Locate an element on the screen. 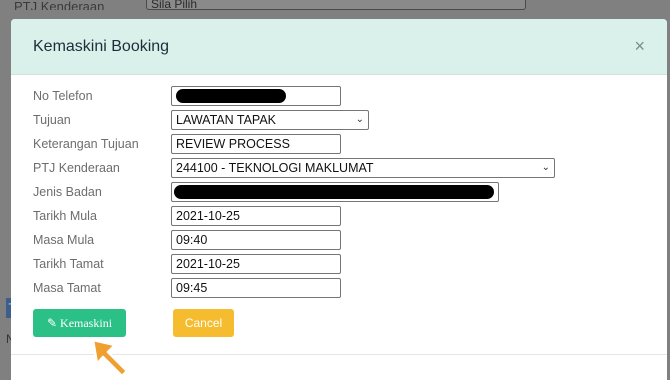 The image size is (670, 380). no-telefon-input is located at coordinates (256, 96).